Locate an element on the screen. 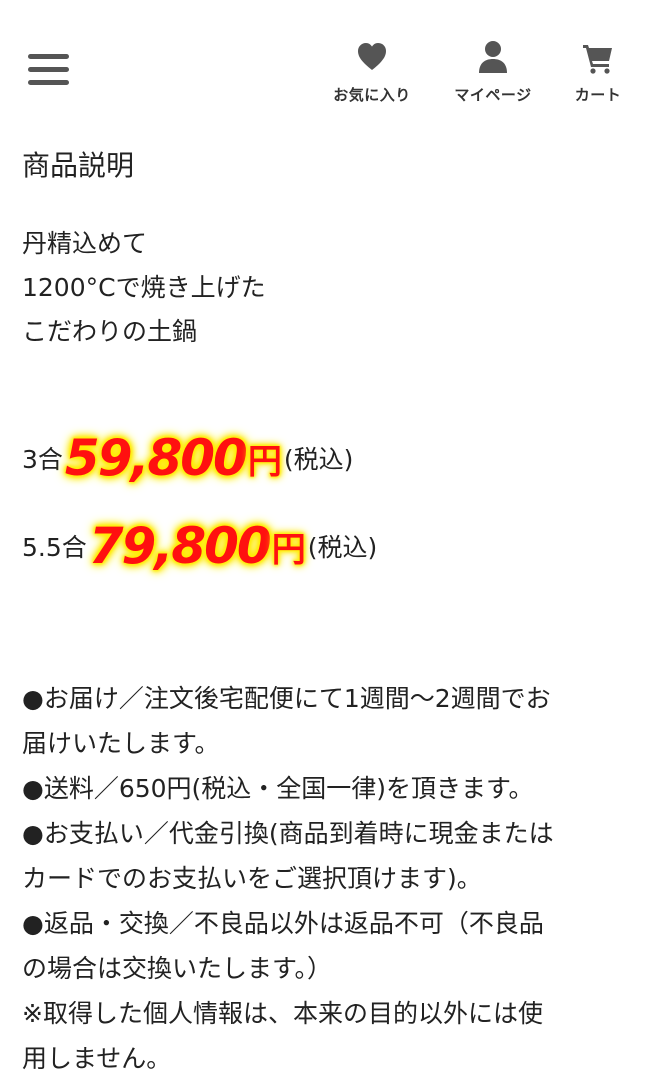 The image size is (653, 1081). intro-line: こだわりの土鍋 is located at coordinates (110, 331).